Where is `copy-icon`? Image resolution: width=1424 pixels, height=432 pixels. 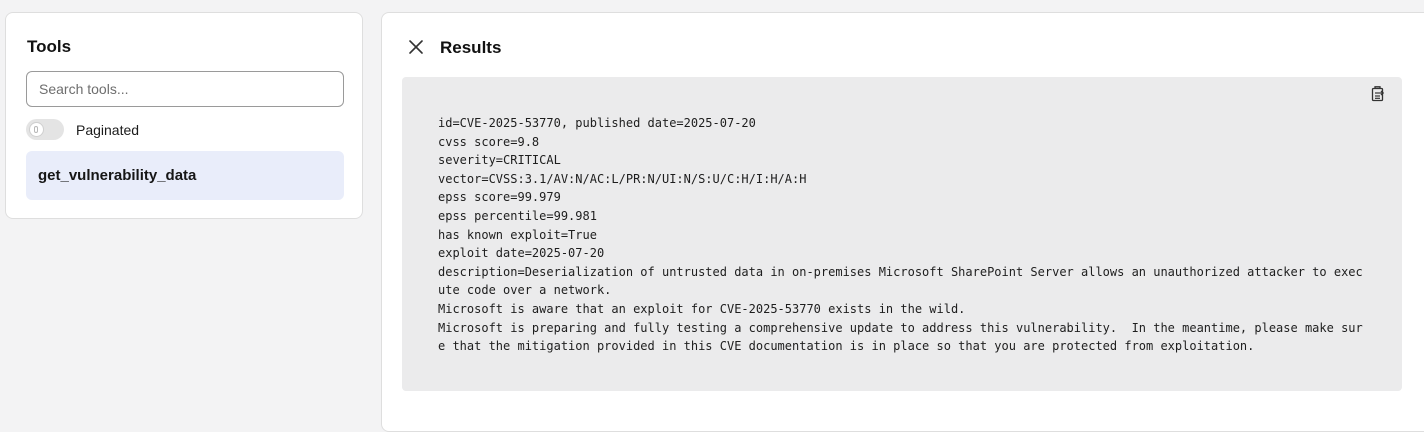 copy-icon is located at coordinates (1379, 94).